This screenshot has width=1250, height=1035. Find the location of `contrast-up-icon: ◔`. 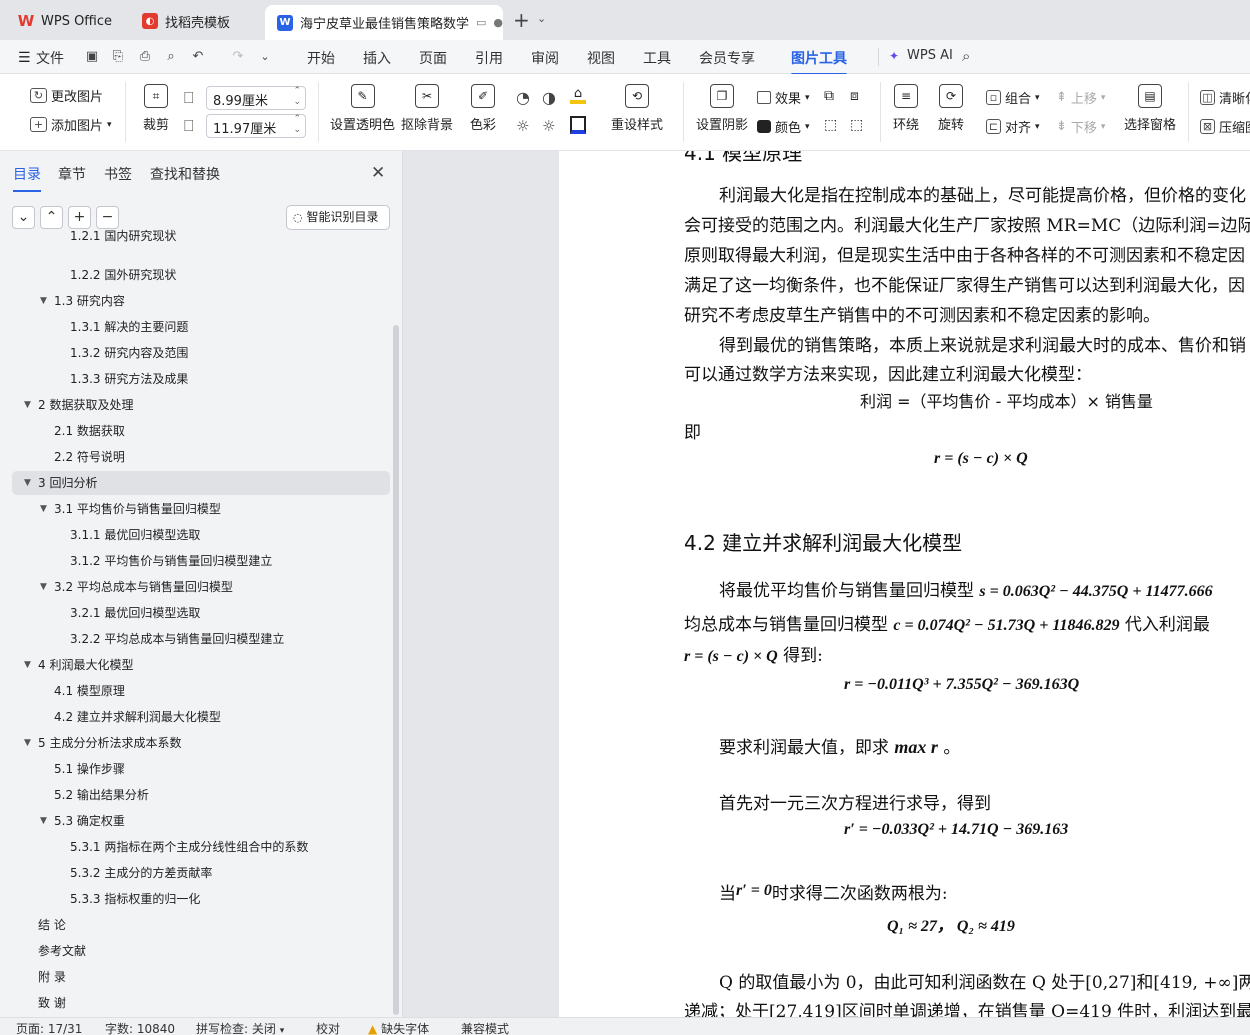

contrast-up-icon: ◔ is located at coordinates (523, 97).